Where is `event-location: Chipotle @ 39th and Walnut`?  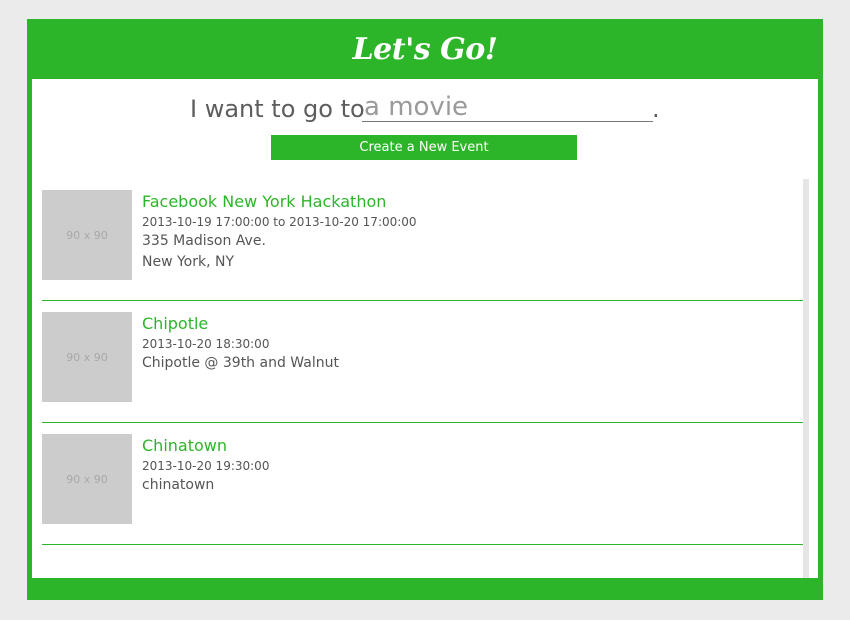 event-location: Chipotle @ 39th and Walnut is located at coordinates (240, 363).